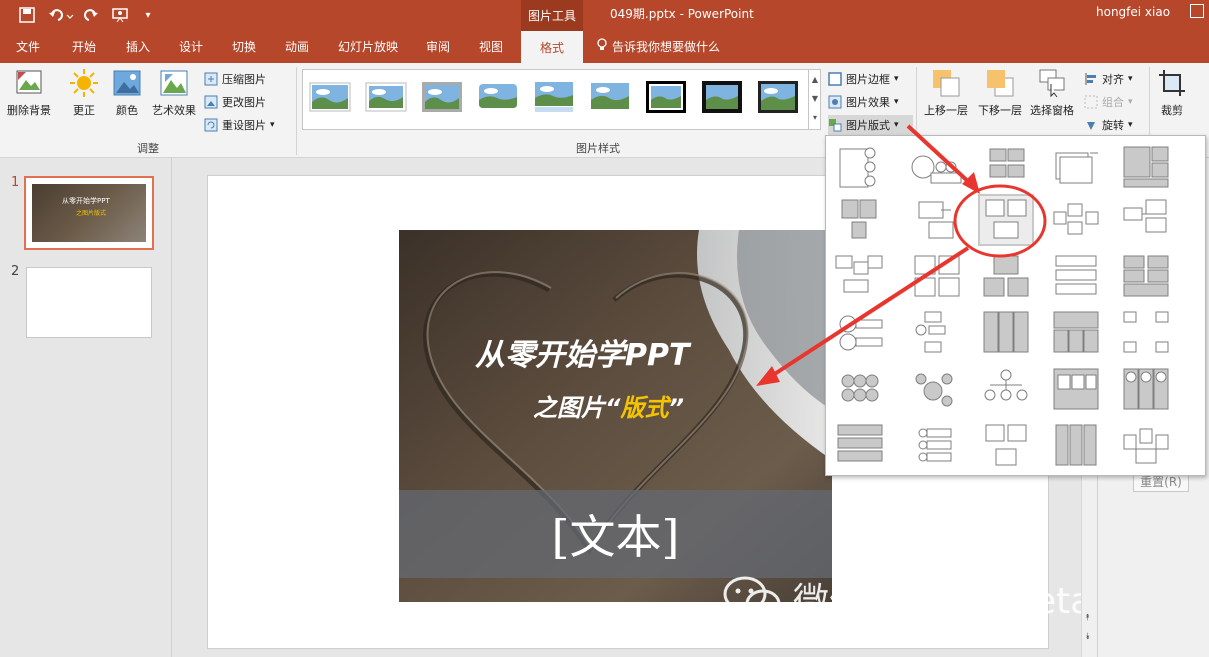 This screenshot has height=657, width=1209. Describe the element at coordinates (1114, 102) in the screenshot. I see `group-button: 组合 ▾` at that location.